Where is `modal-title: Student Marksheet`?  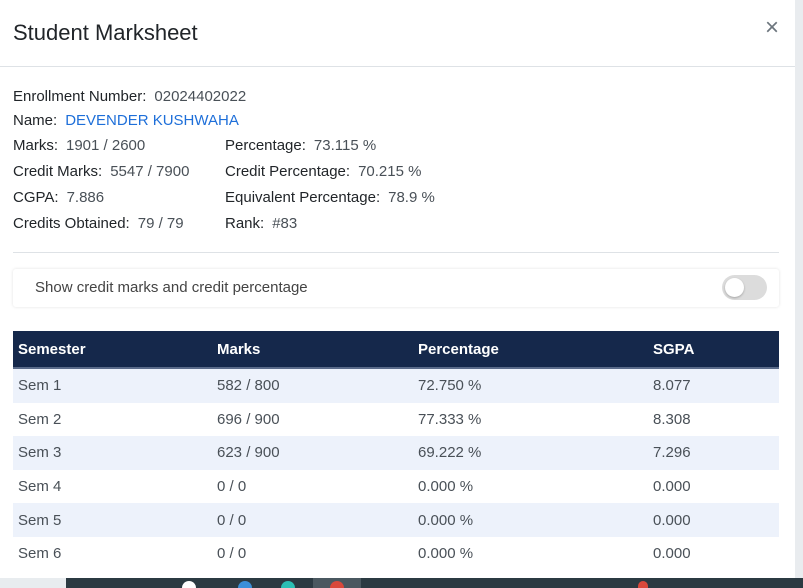 modal-title: Student Marksheet is located at coordinates (105, 32).